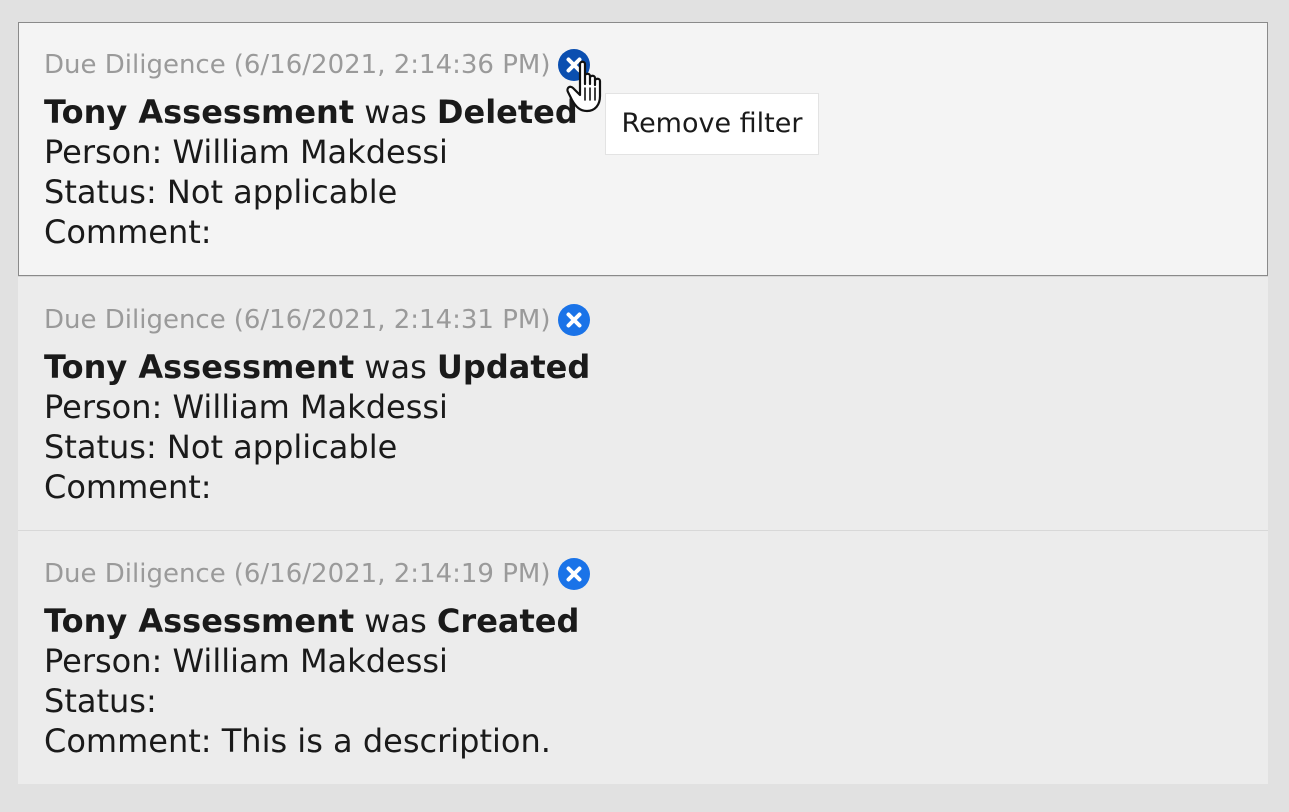 Image resolution: width=1289 pixels, height=812 pixels. I want to click on remove-filter-tooltip: Remove filter, so click(712, 124).